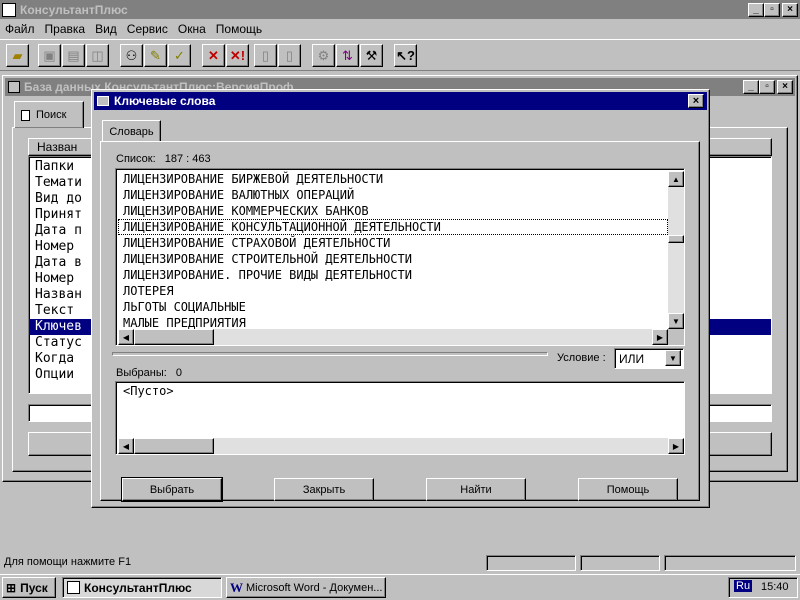 This screenshot has height=600, width=800. Describe the element at coordinates (676, 250) in the screenshot. I see `keyword-list-vscrollbar: ▲ ▼` at that location.